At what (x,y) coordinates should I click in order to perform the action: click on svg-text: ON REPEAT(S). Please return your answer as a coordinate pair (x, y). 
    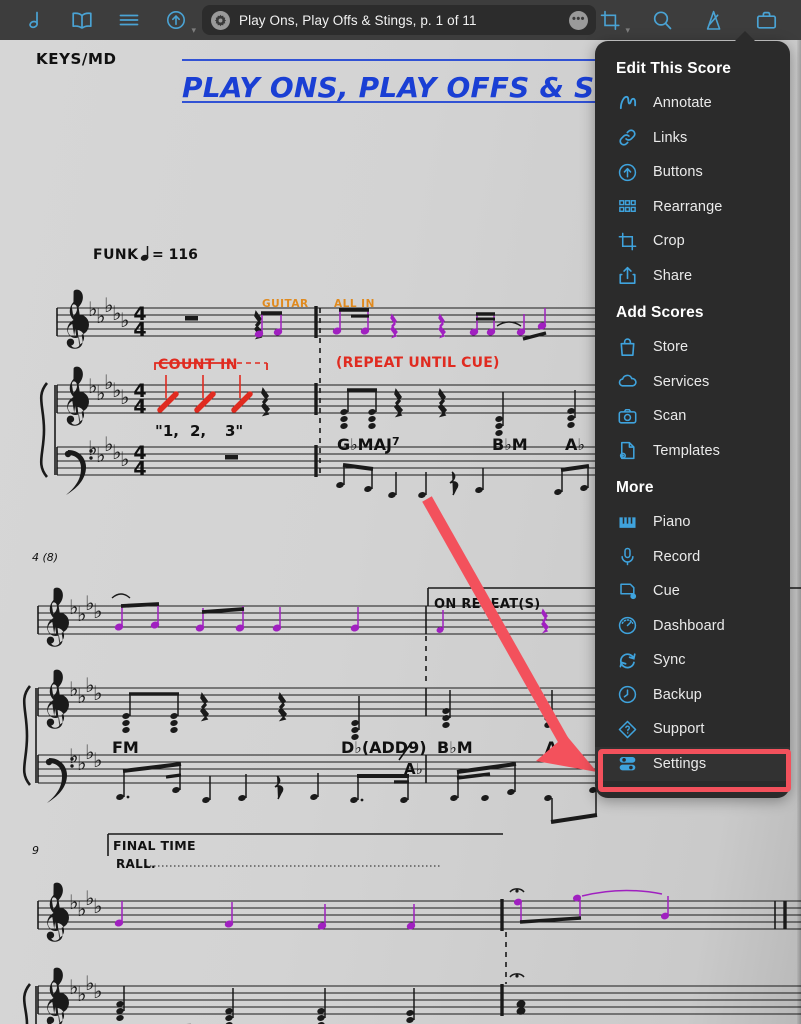
    Looking at the image, I should click on (487, 604).